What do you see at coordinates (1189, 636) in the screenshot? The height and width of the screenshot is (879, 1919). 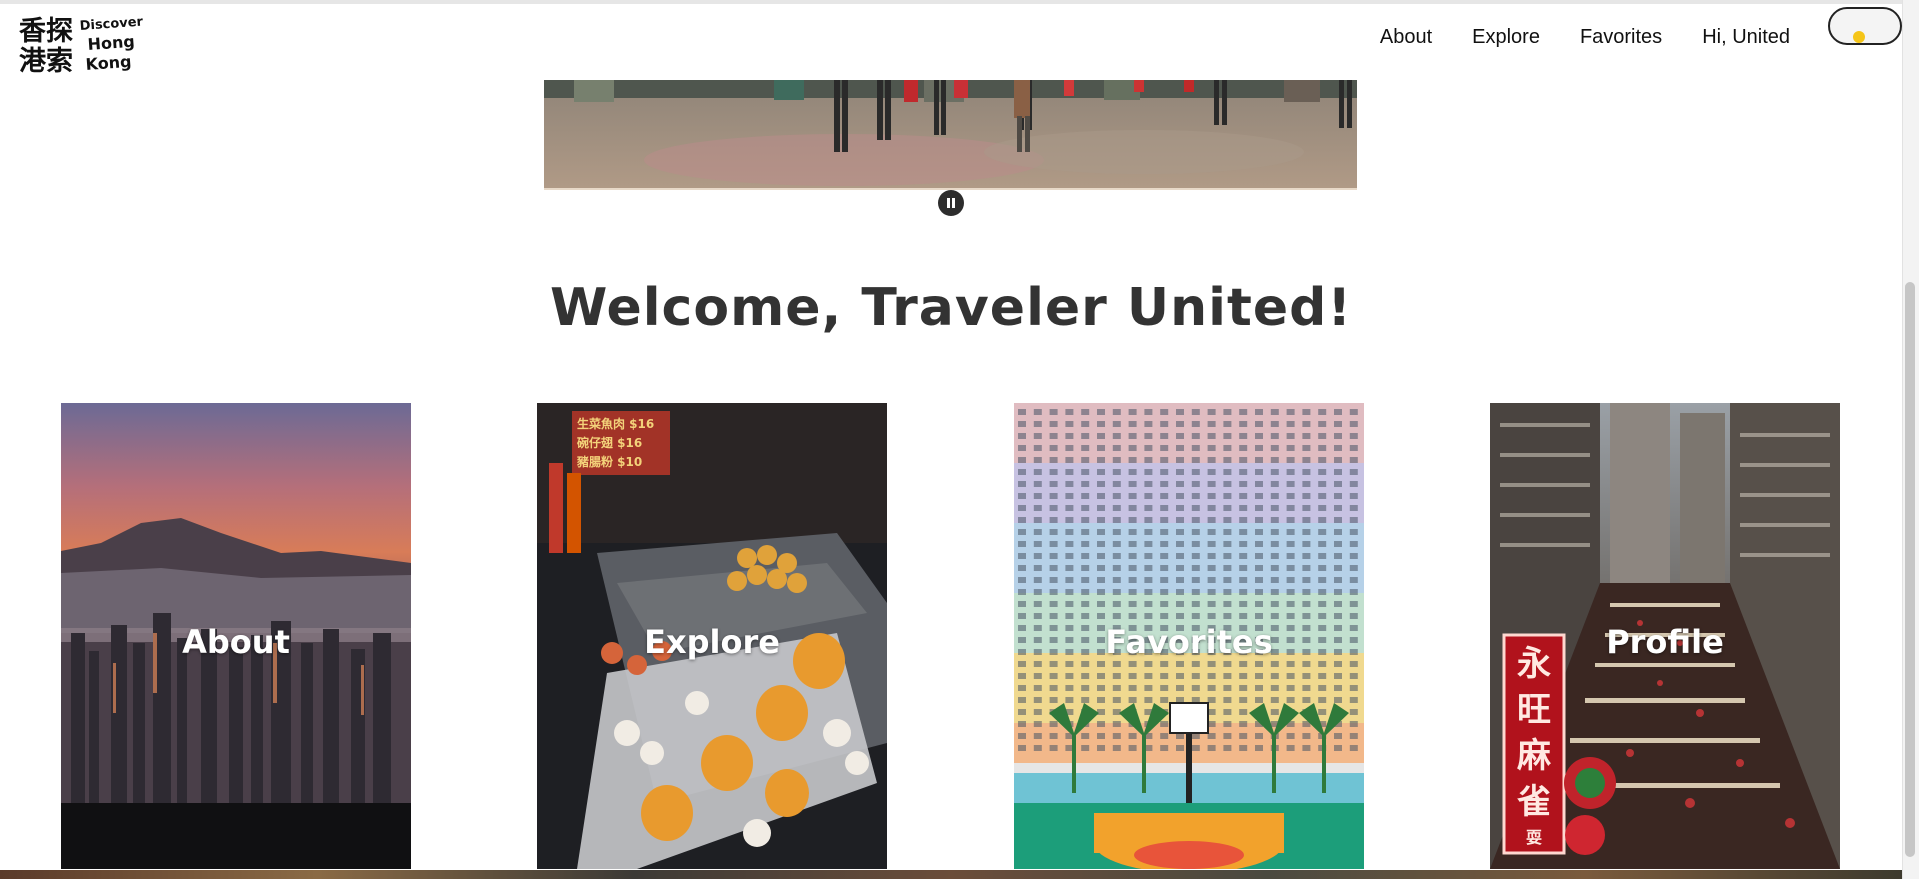 I see `card-favorites: Favorites` at bounding box center [1189, 636].